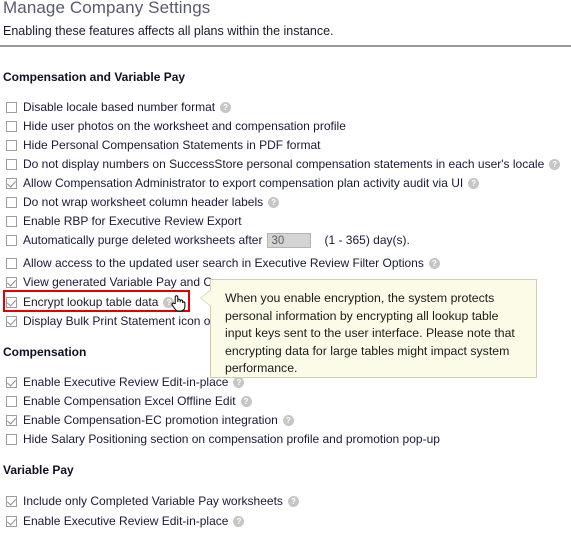 This screenshot has height=533, width=571. What do you see at coordinates (11, 382) in the screenshot?
I see `checkbox-enable-executive-review-edit-in-place-comp` at bounding box center [11, 382].